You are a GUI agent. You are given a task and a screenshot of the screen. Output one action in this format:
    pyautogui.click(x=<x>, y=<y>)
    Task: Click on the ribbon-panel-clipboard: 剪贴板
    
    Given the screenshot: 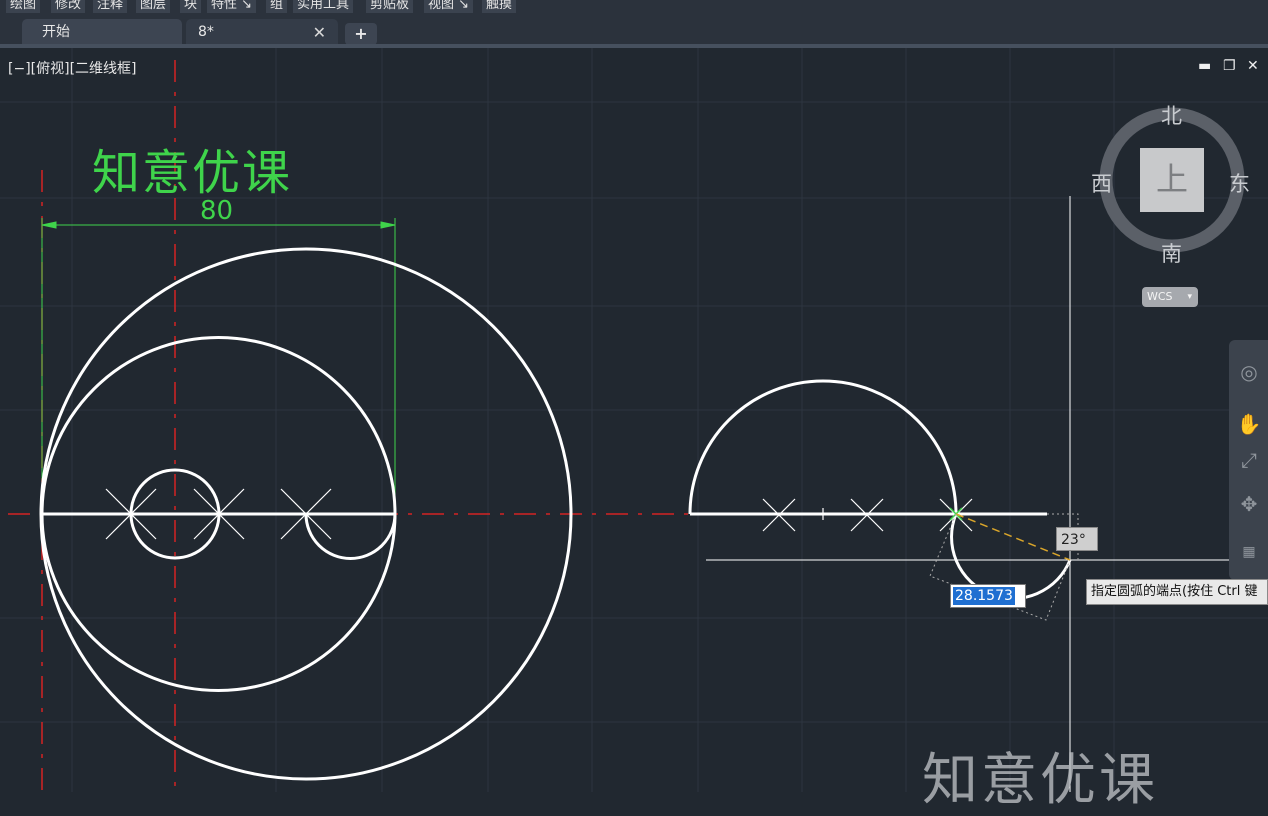 What is the action you would take?
    pyautogui.click(x=390, y=6)
    